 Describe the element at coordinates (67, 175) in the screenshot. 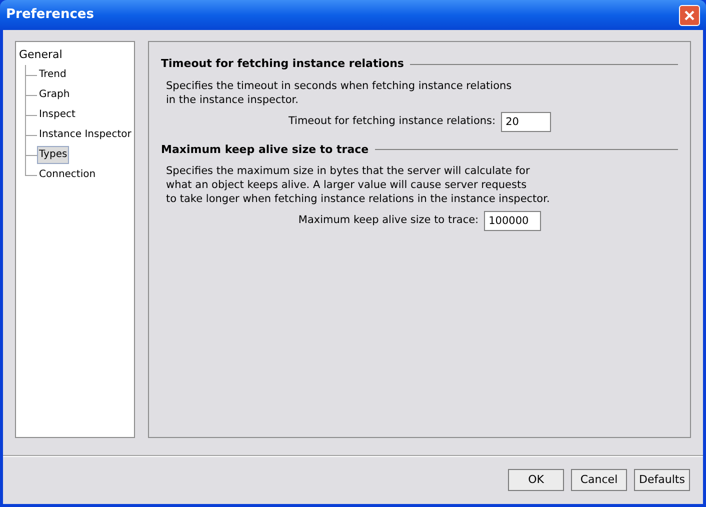

I see `tree-item: Connection` at that location.